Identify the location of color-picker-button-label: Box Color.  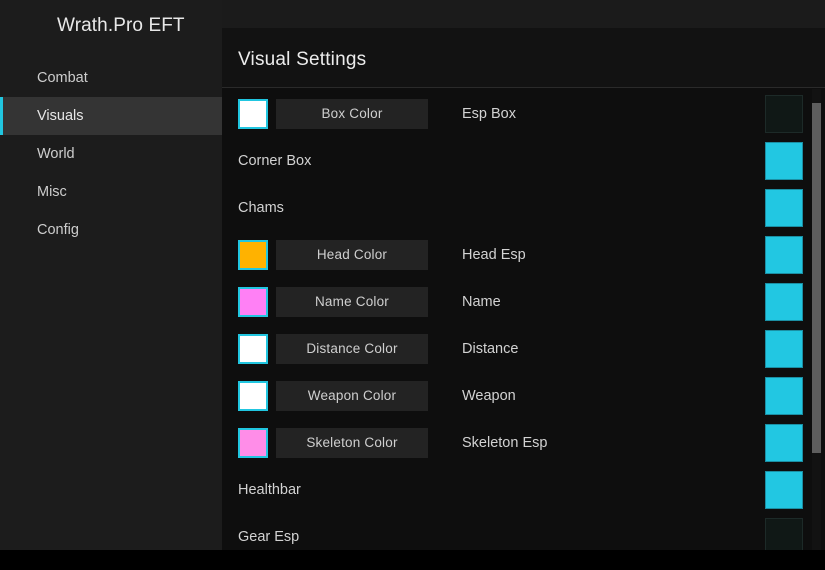
(352, 113).